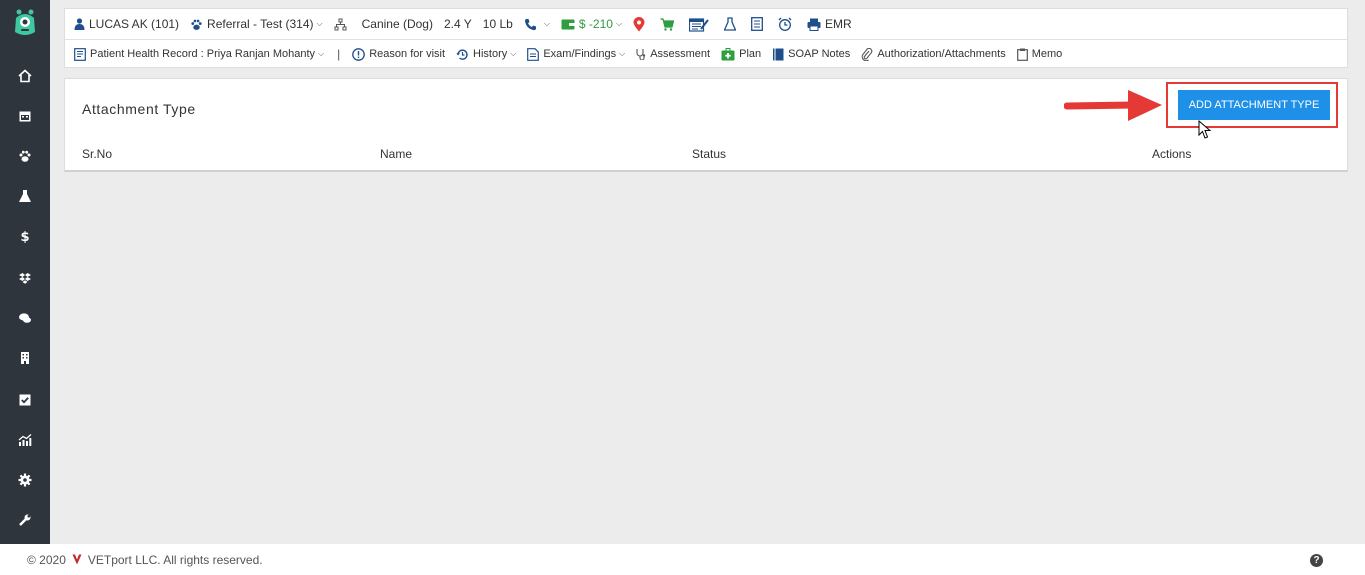  I want to click on sitemap-icon, so click(340, 24).